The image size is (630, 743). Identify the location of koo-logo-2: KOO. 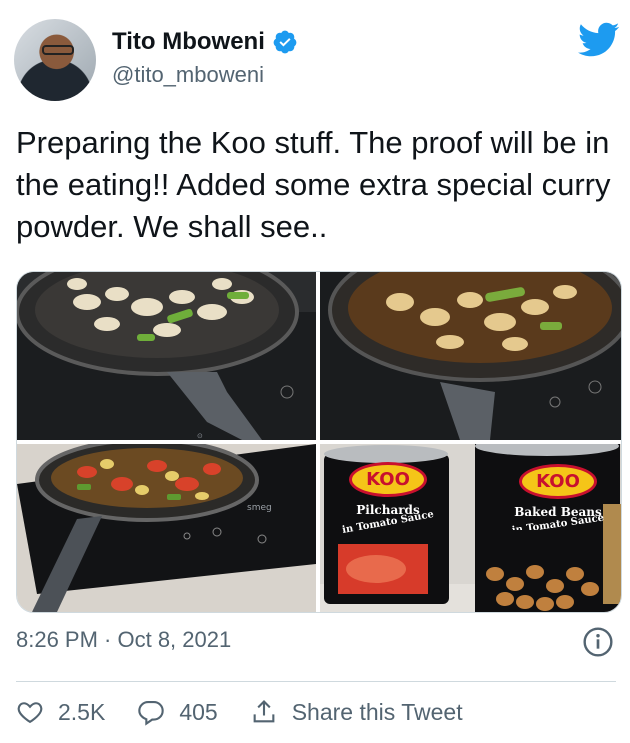
(558, 481).